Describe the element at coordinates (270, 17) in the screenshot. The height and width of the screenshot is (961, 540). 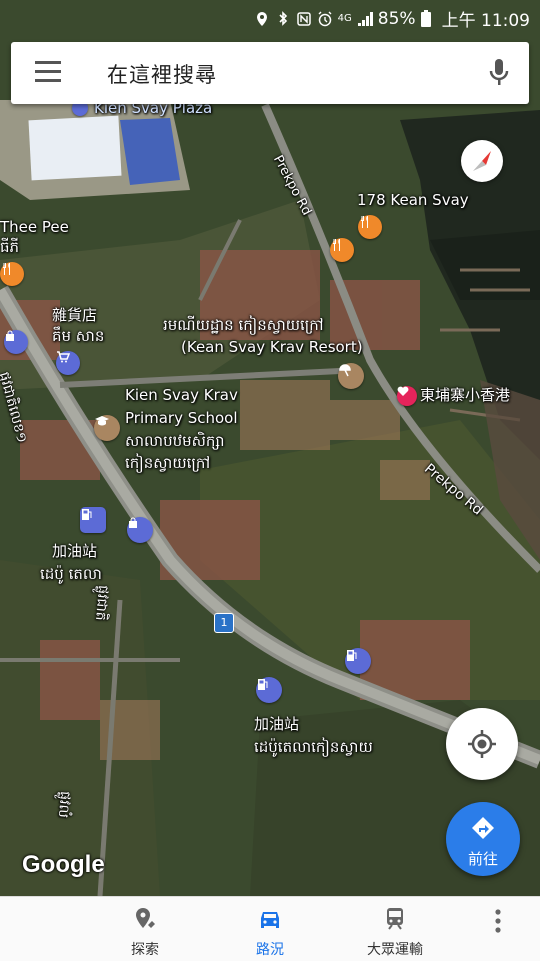
I see `status-bar: 4G 85% 上午 11:09` at that location.